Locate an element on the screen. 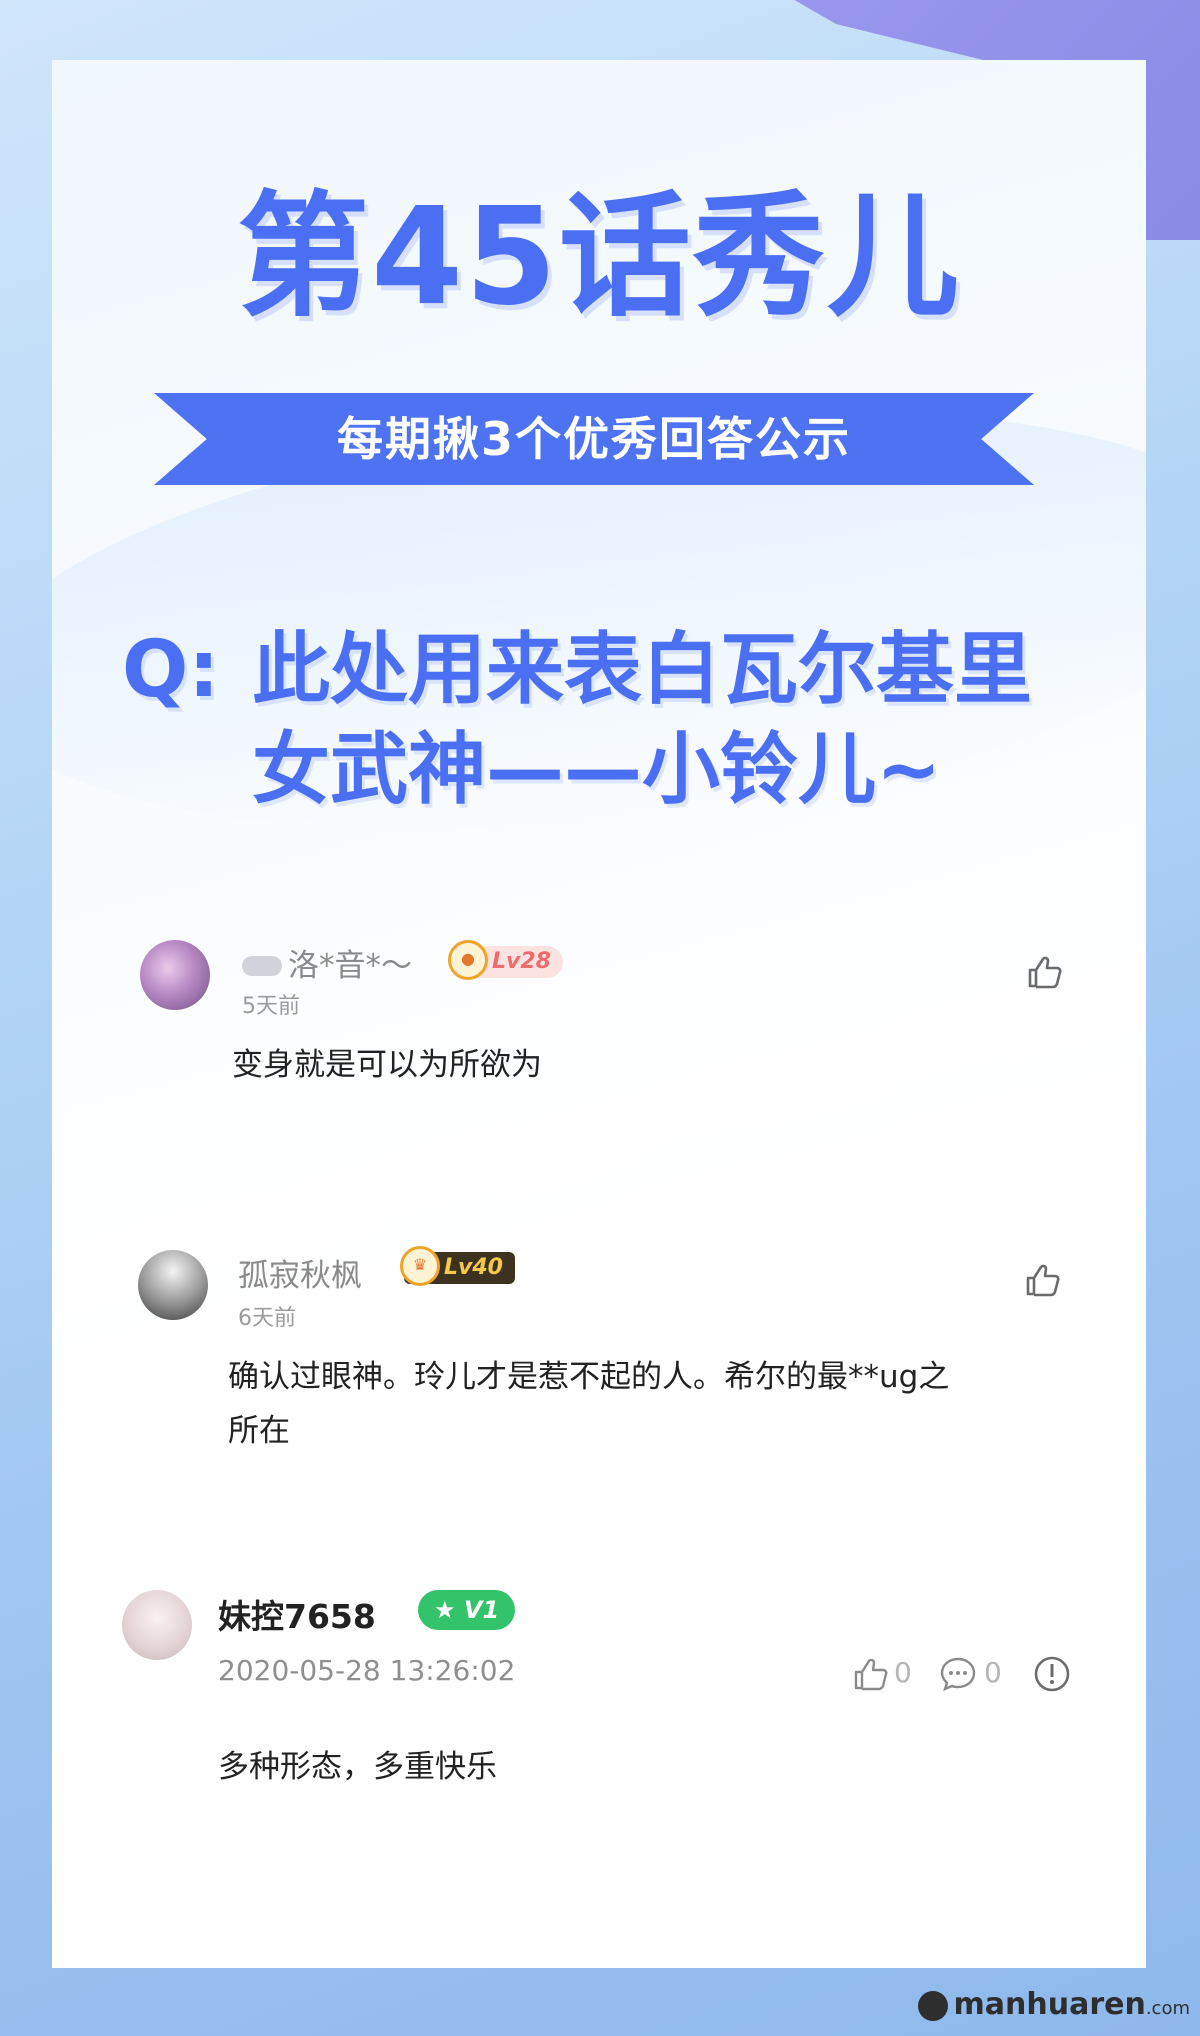 This screenshot has height=2036, width=1200. watermark: manhuaren.com is located at coordinates (1053, 2004).